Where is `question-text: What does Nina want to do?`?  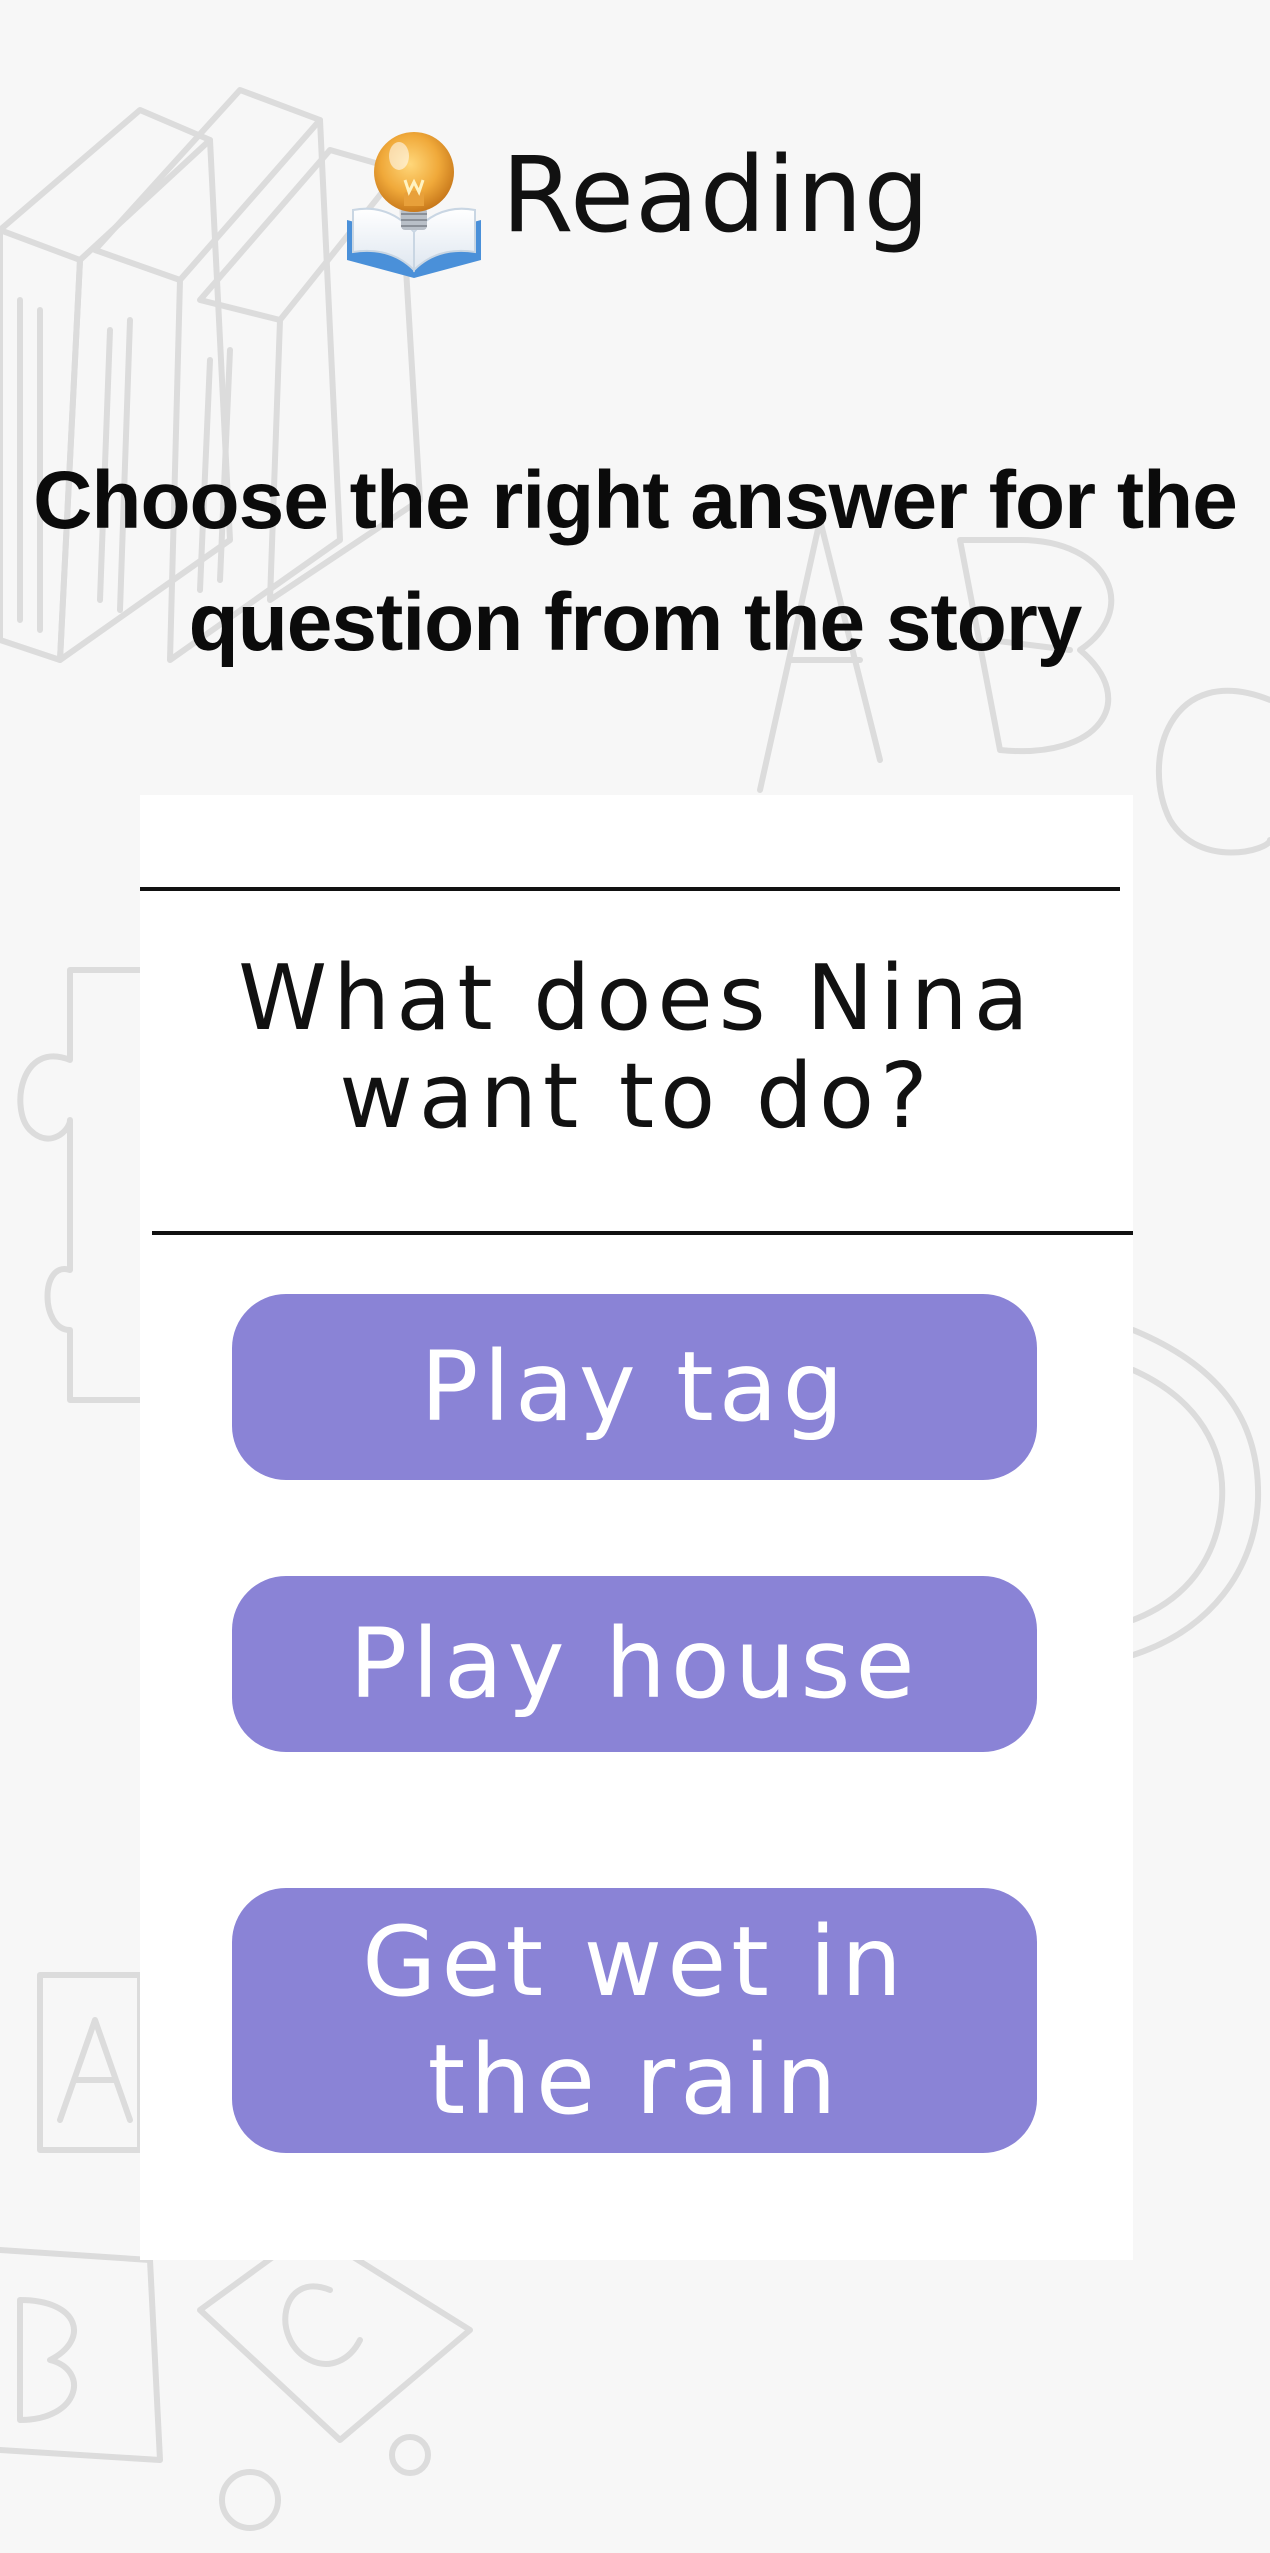
question-text: What does Nina want to do? is located at coordinates (636, 1047).